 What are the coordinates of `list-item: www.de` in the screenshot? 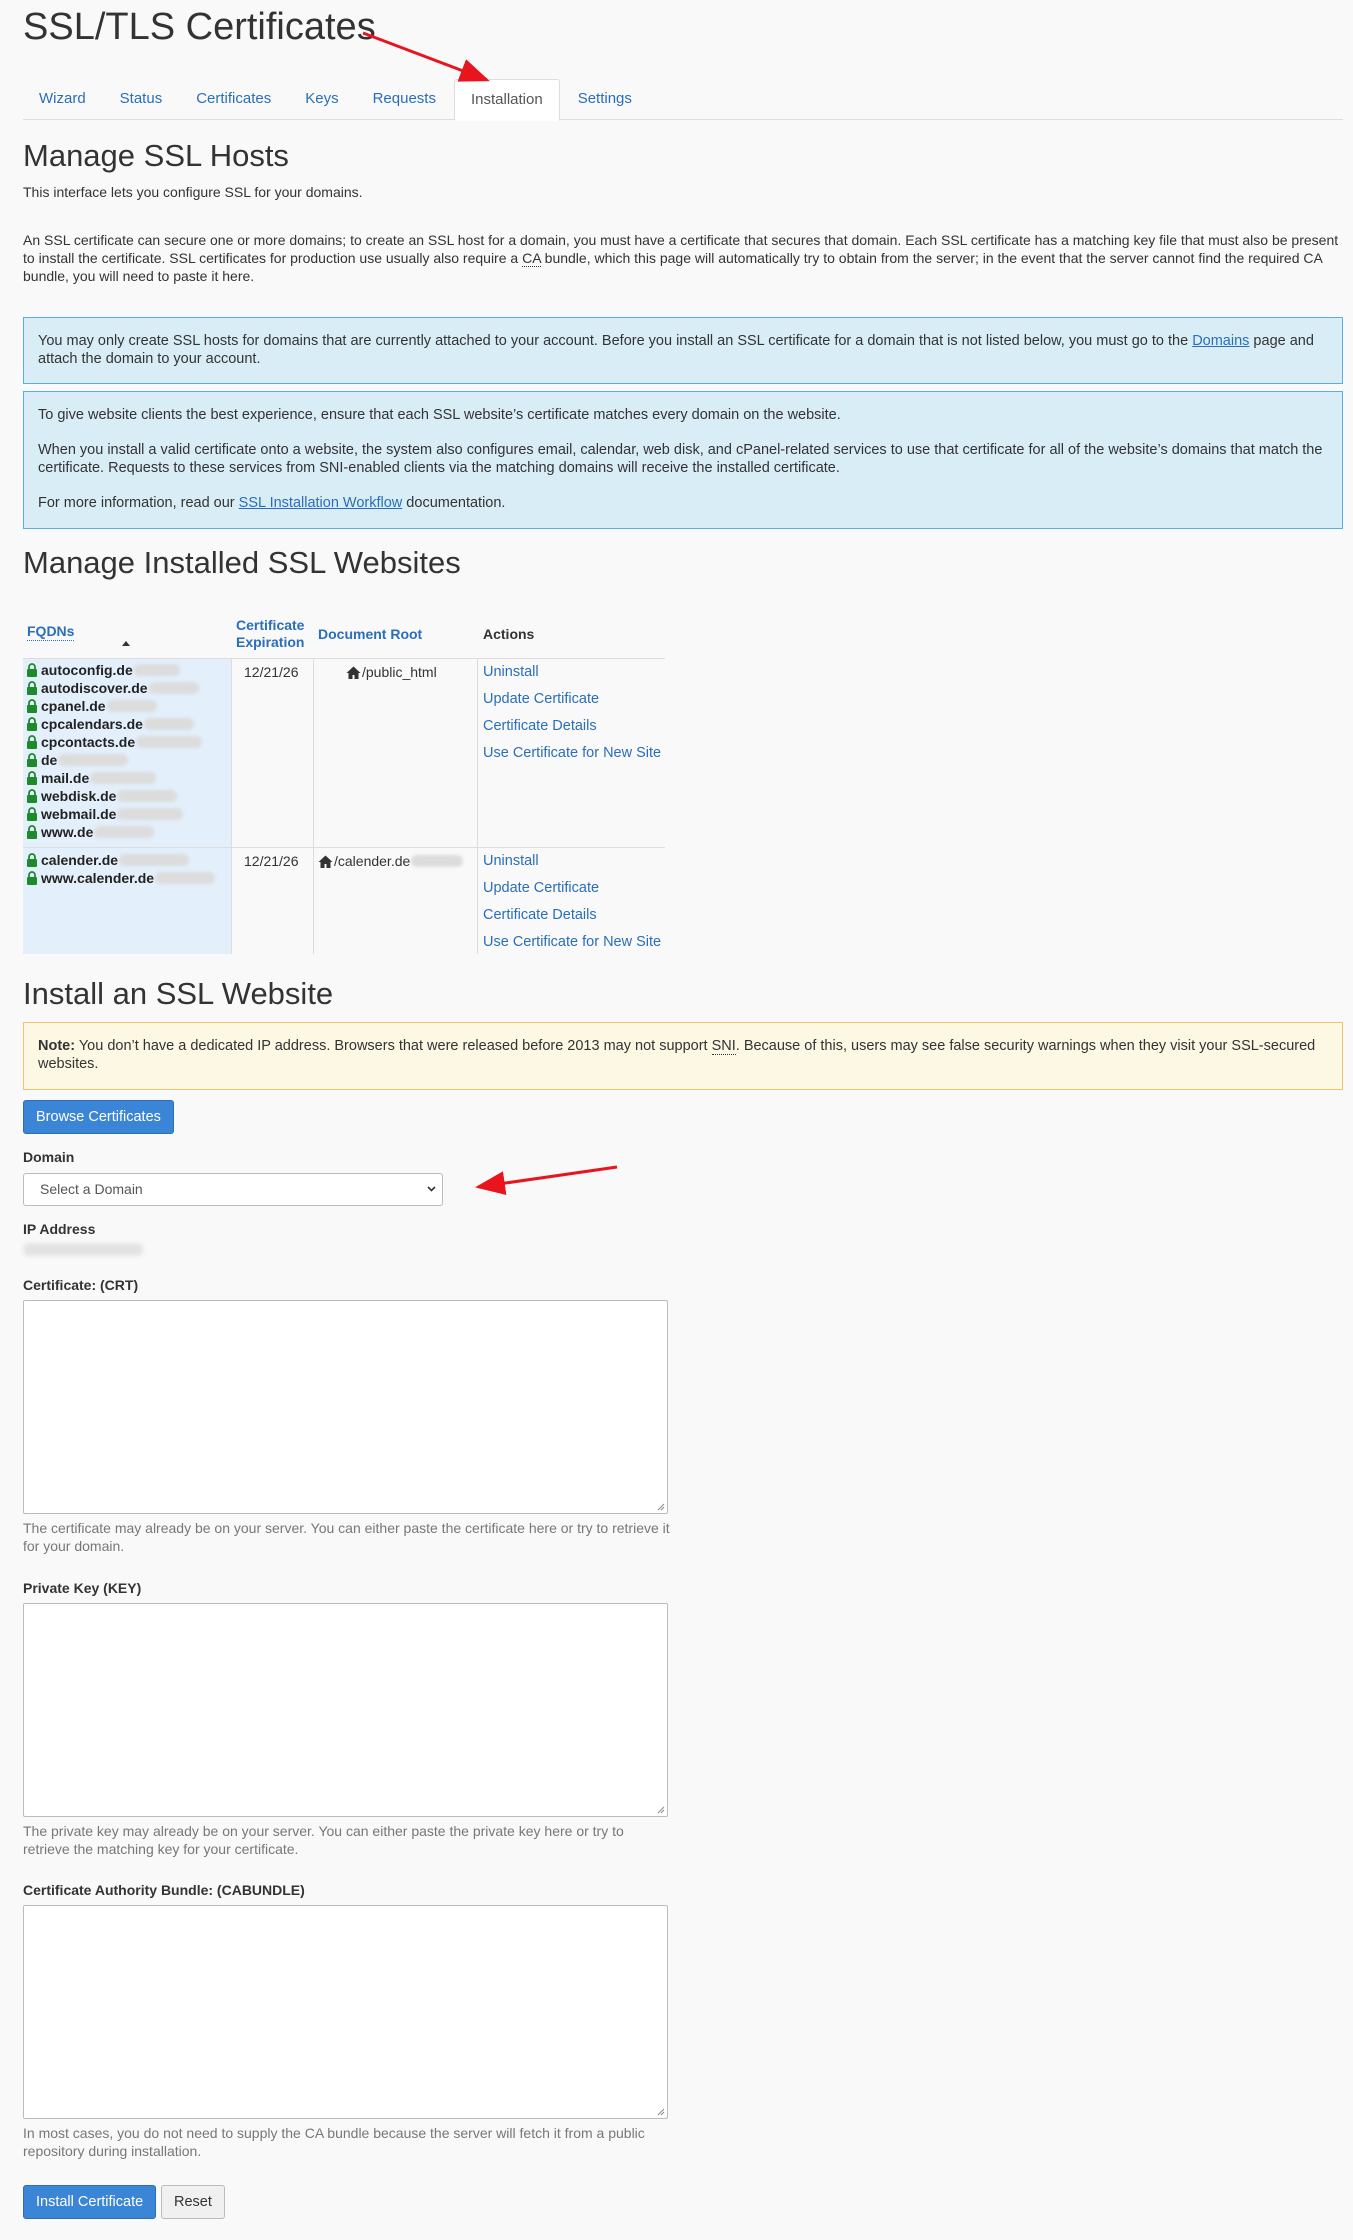 It's located at (114, 832).